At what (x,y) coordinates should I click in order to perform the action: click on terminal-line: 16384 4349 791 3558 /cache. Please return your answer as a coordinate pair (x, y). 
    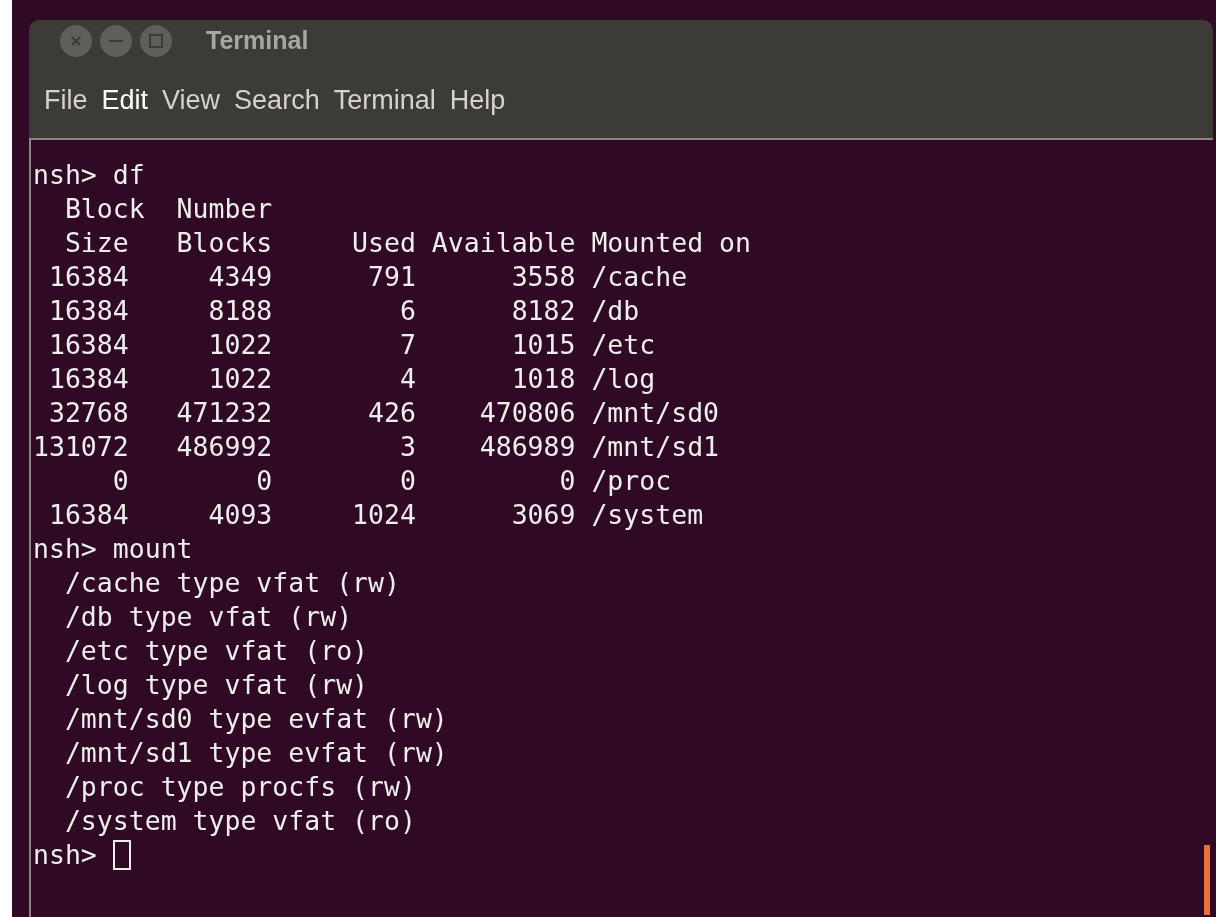
    Looking at the image, I should click on (367, 277).